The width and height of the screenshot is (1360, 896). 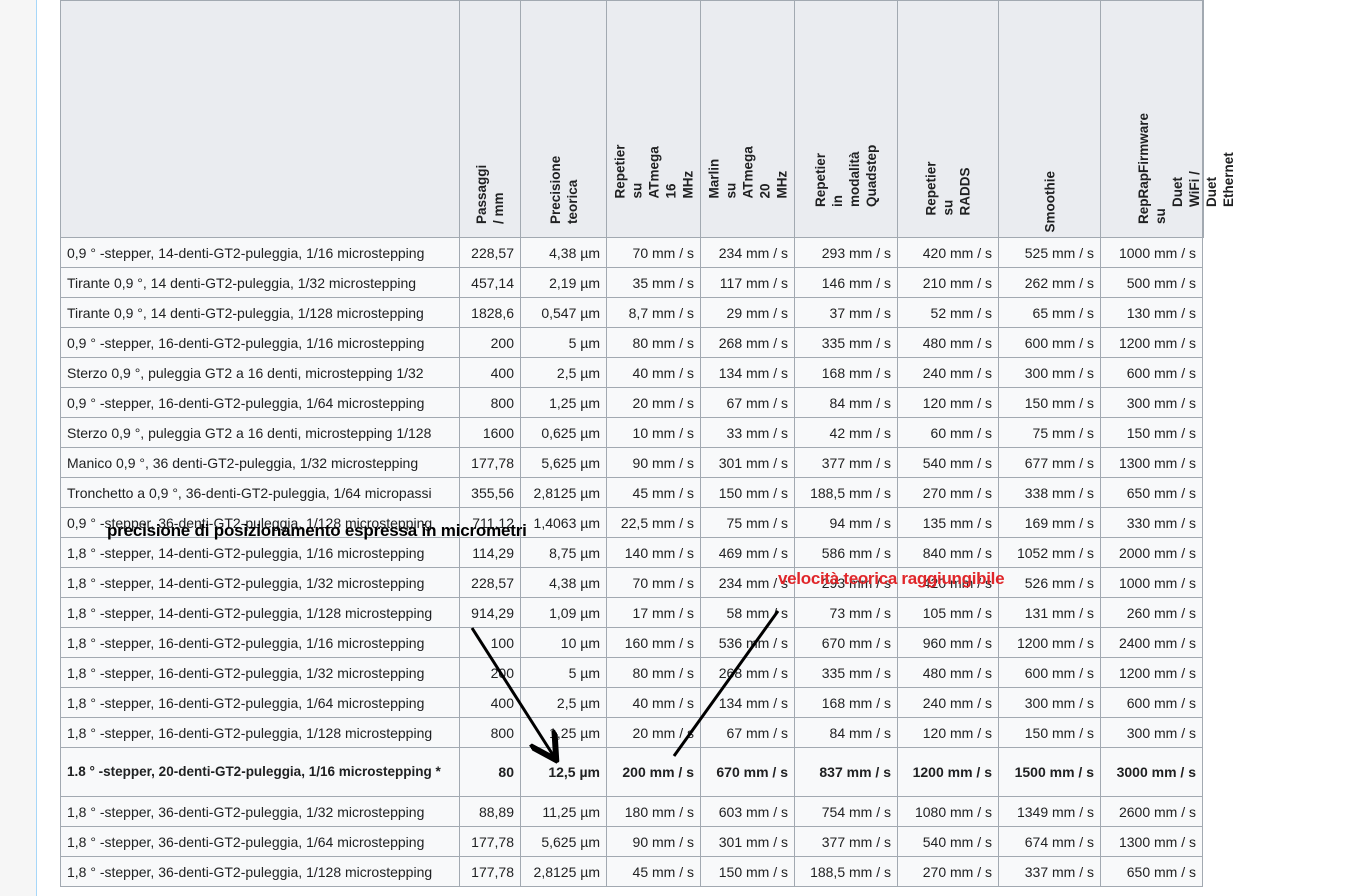 What do you see at coordinates (1203, 119) in the screenshot?
I see `column-header-9: Duet WiFi / Duet Ethernet` at bounding box center [1203, 119].